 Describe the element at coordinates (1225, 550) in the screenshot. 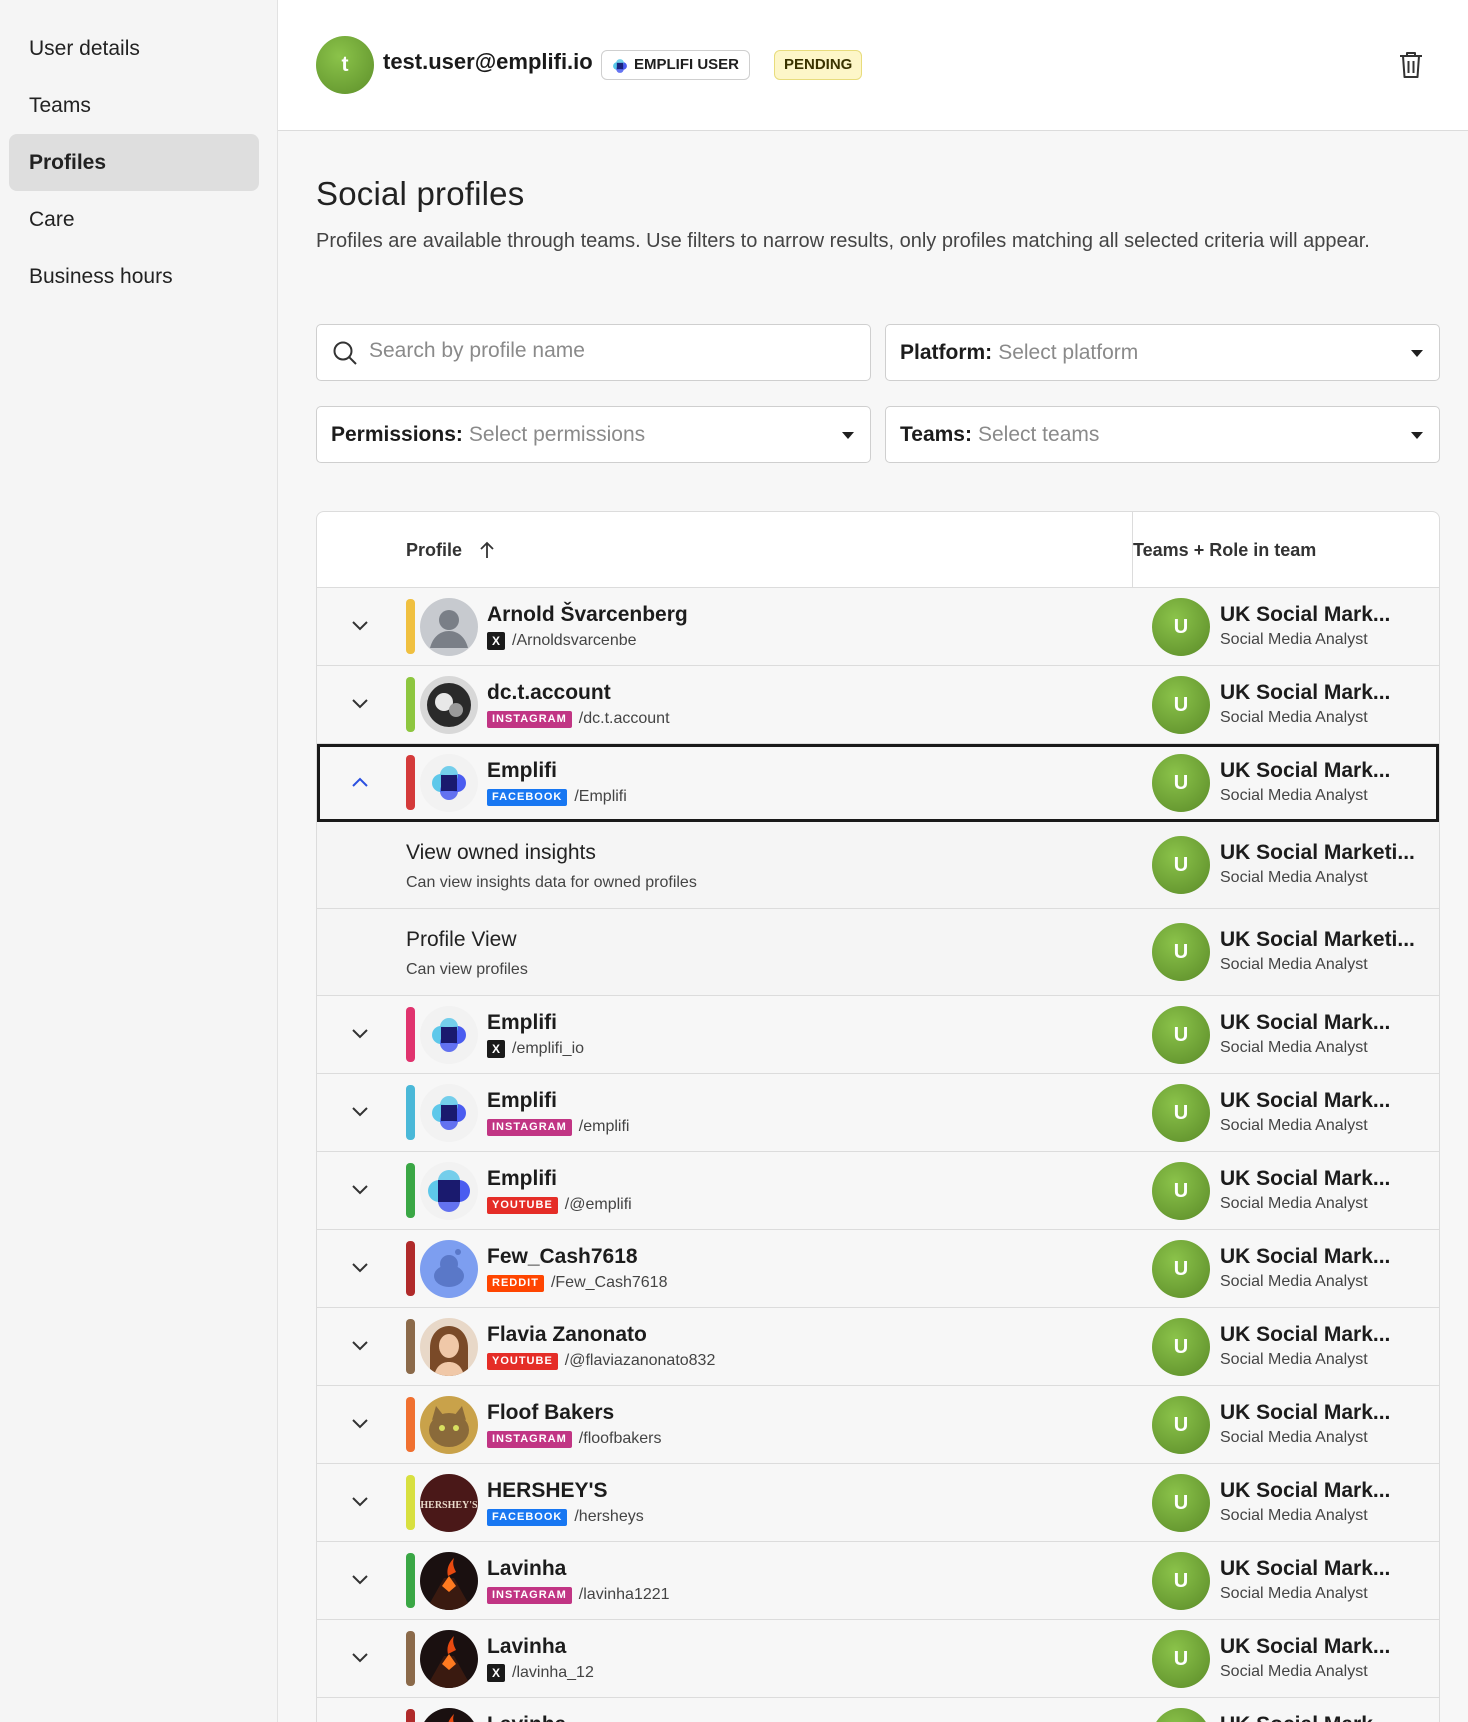

I see `column-header-teams: Teams + Role in team` at that location.